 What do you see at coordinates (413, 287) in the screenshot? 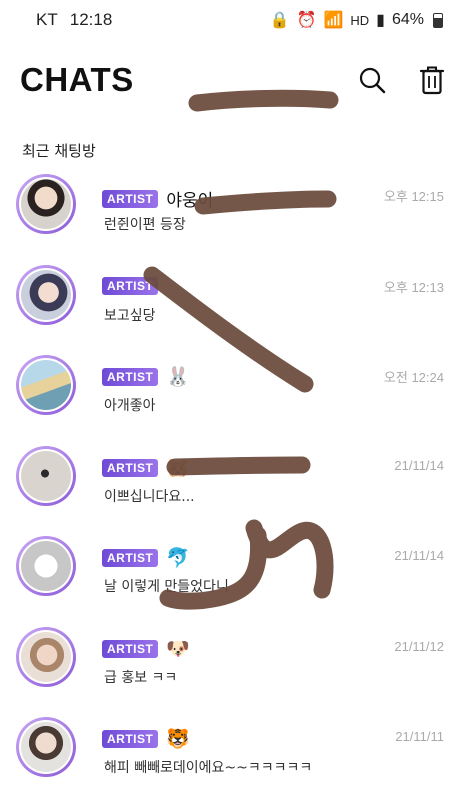
I see `chat-time: 오후 12:13` at bounding box center [413, 287].